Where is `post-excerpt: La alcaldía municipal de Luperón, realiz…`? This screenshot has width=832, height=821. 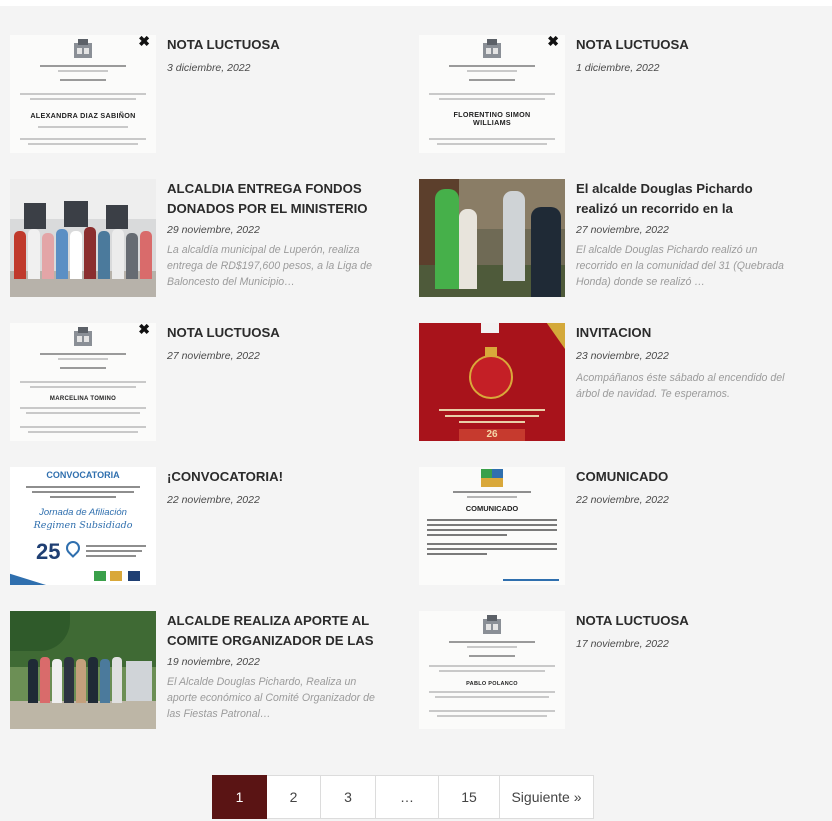
post-excerpt: La alcaldía municipal de Luperón, realiz… is located at coordinates (269, 266).